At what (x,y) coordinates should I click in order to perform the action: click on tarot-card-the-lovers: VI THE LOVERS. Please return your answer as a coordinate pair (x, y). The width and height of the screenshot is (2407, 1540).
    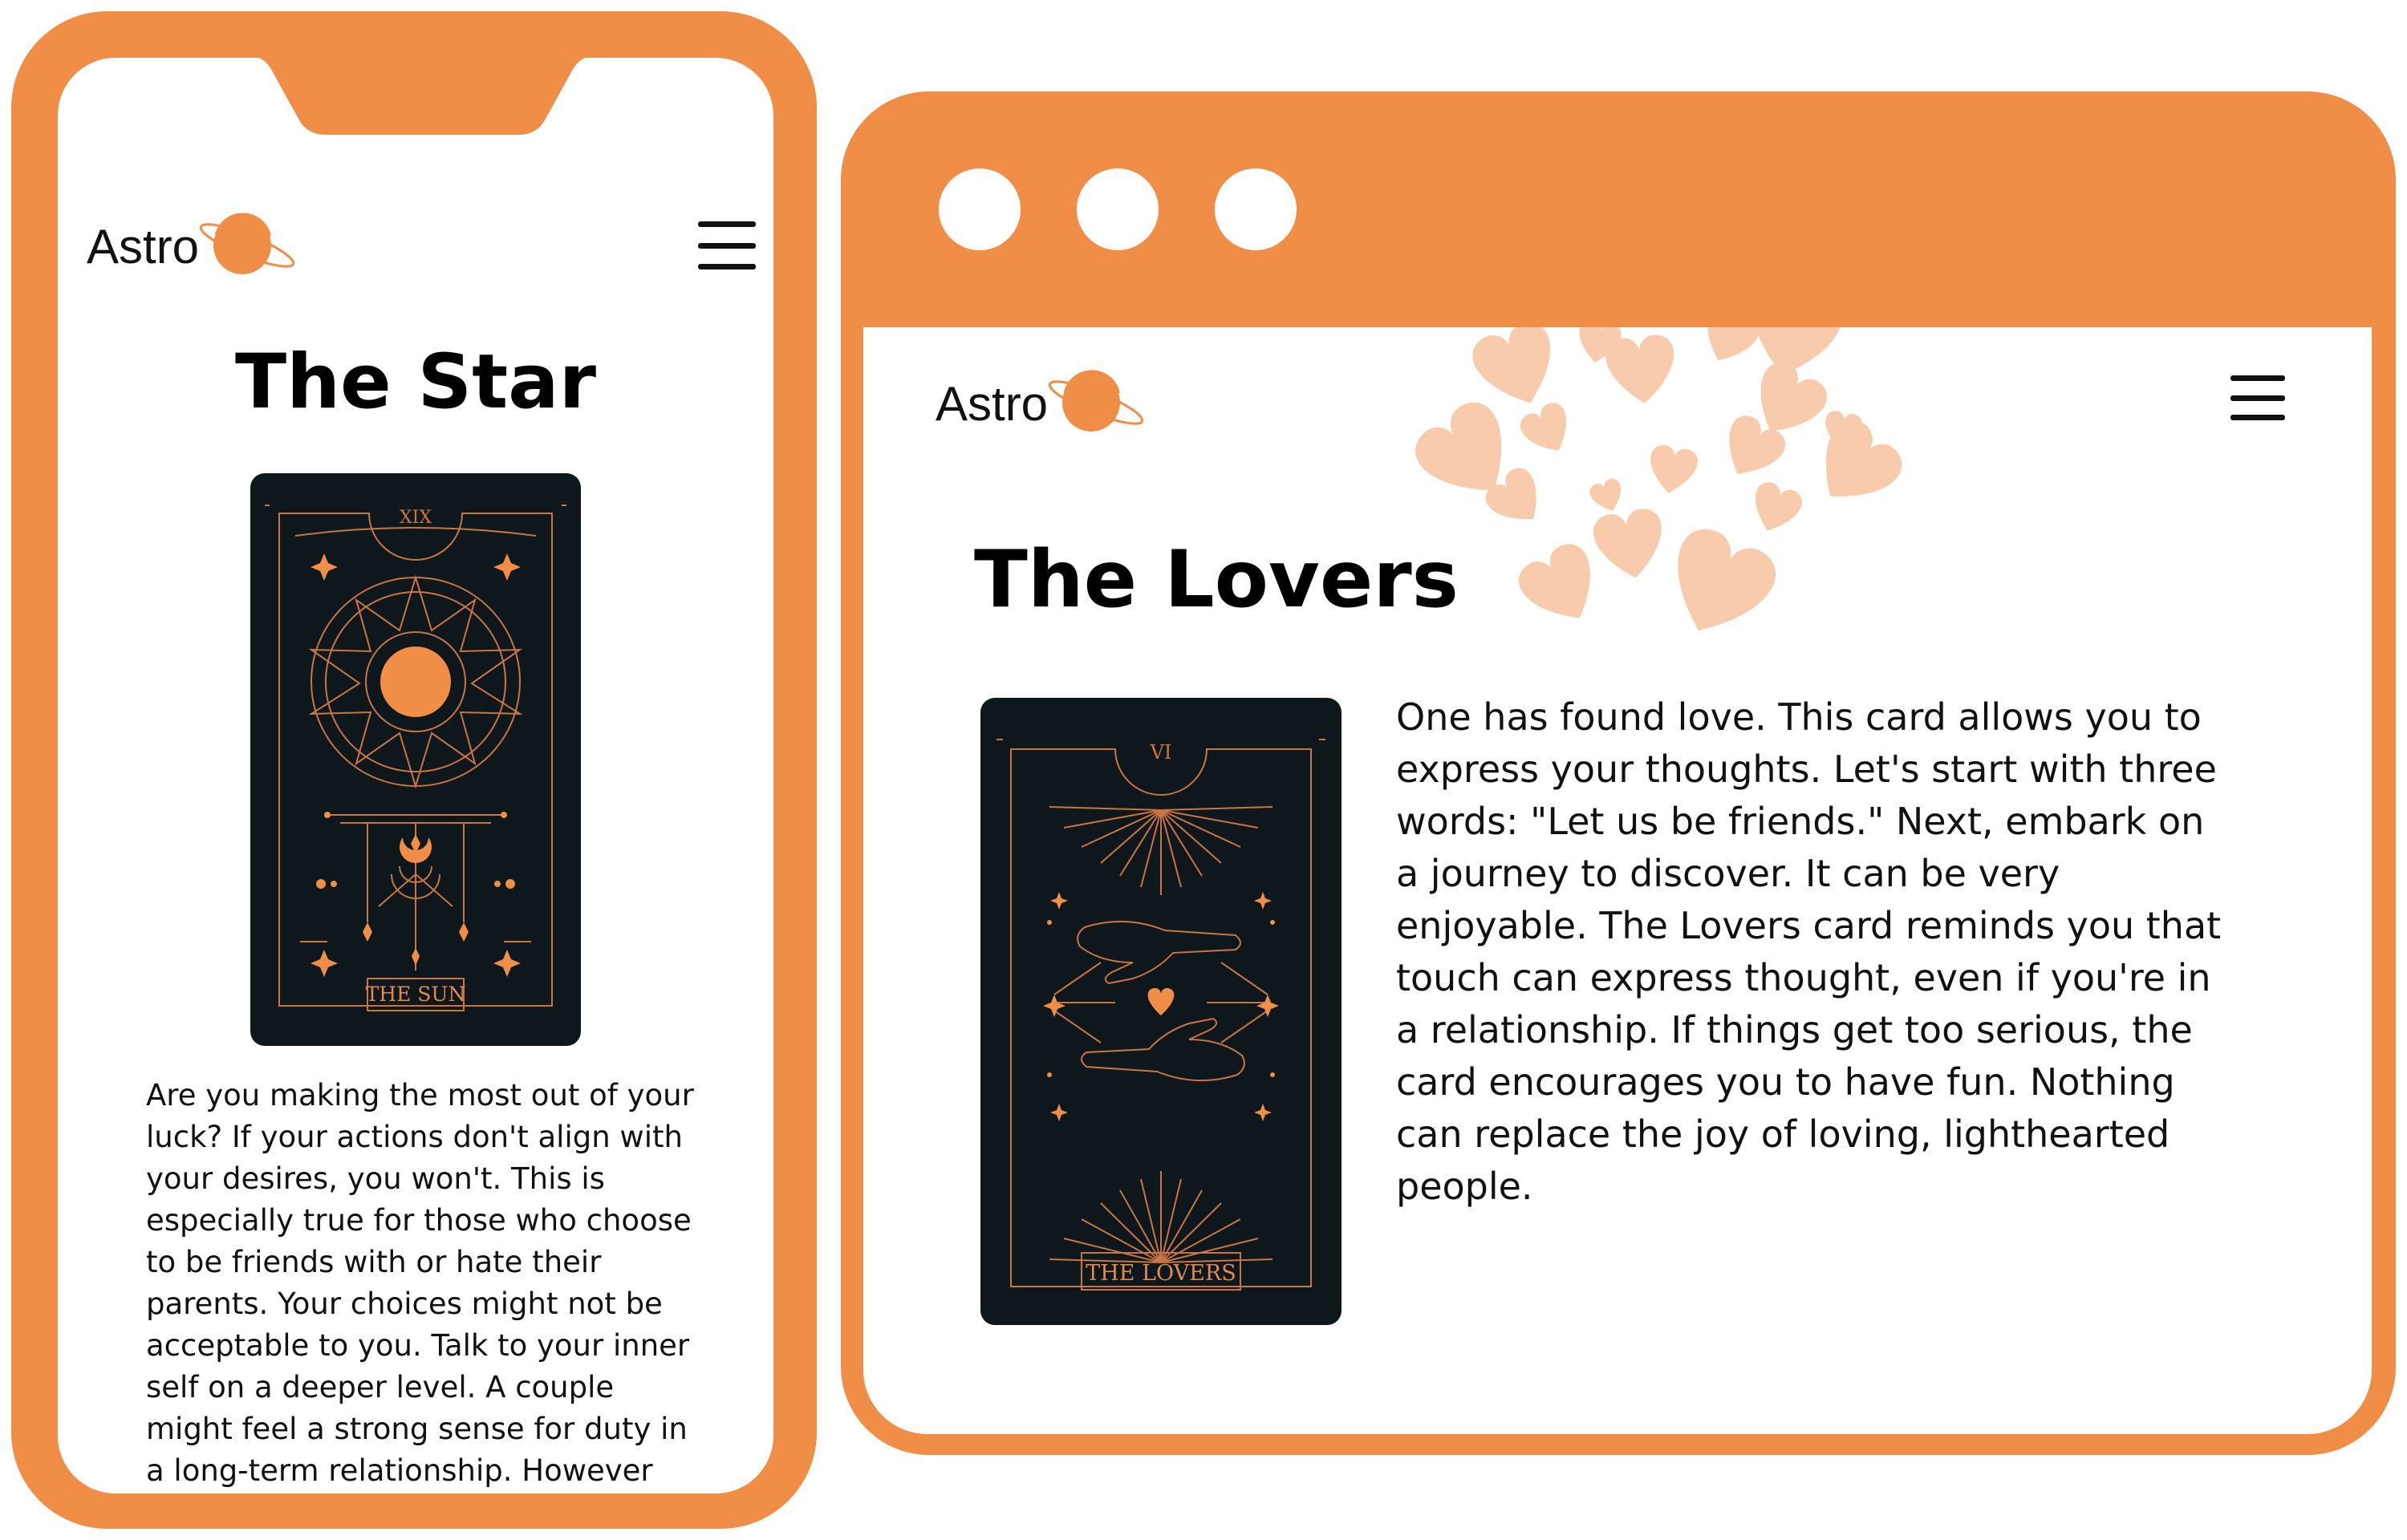
    Looking at the image, I should click on (1161, 1011).